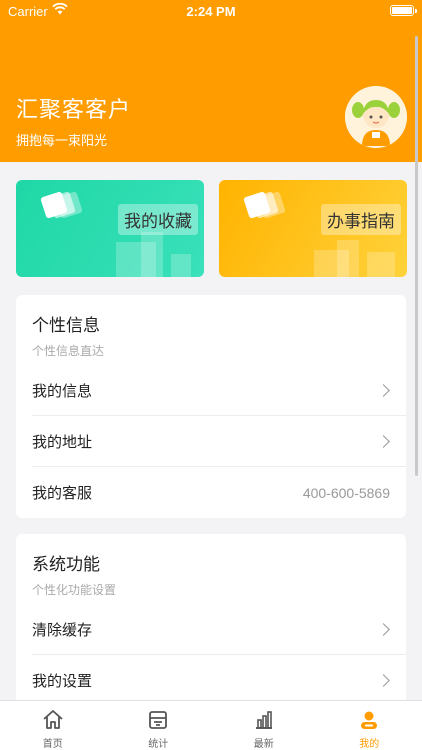  I want to click on status-bar: Carrier 2:24 PM, so click(211, 12).